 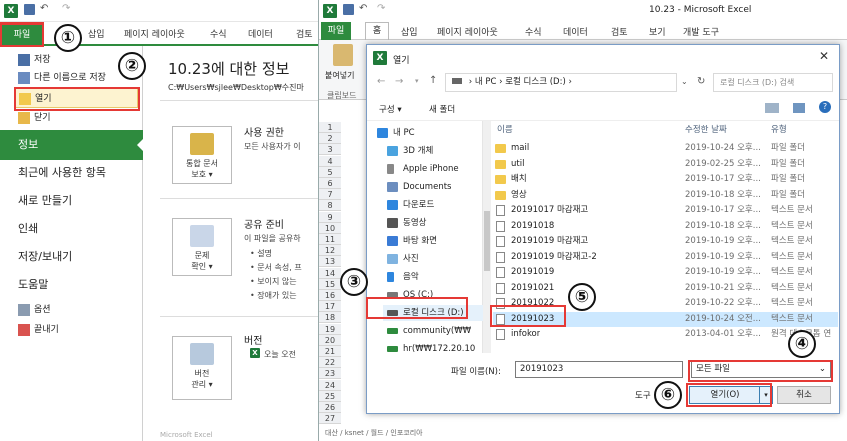 What do you see at coordinates (330, 307) in the screenshot?
I see `row-header: 17` at bounding box center [330, 307].